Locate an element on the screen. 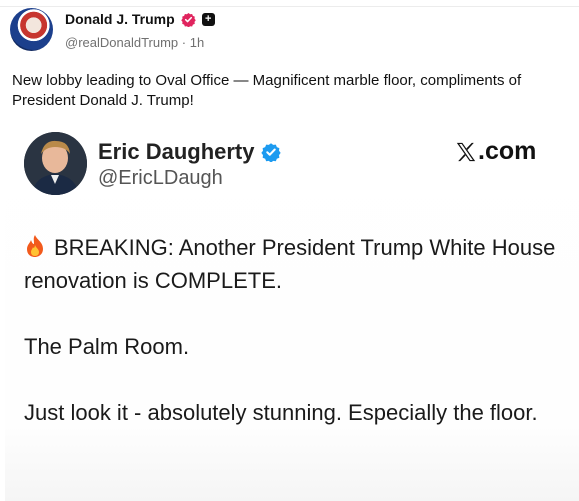 Image resolution: width=579 pixels, height=501 pixels. affiliate-badge-icon: + is located at coordinates (208, 19).